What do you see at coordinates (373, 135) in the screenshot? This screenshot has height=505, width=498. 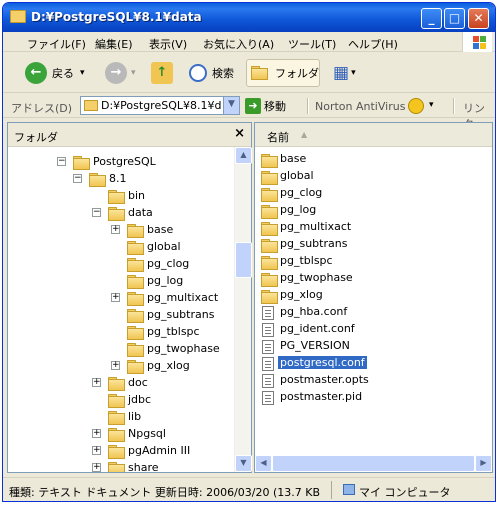 I see `name-column-header: 名前 ▲` at bounding box center [373, 135].